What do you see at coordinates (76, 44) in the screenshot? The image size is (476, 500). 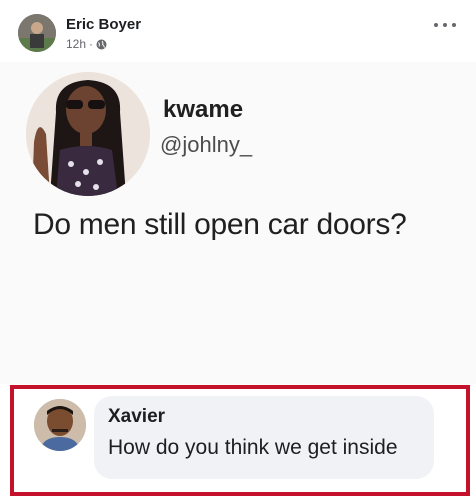 I see `post-timestamp: 12h` at bounding box center [76, 44].